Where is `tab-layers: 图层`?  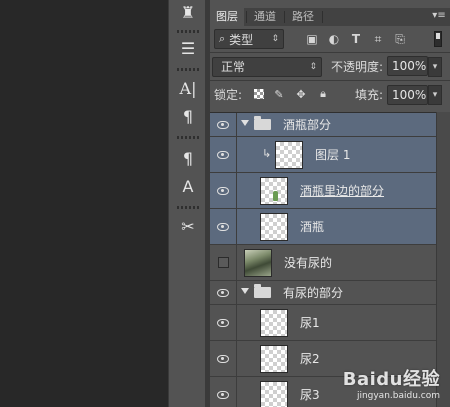 tab-layers: 图层 is located at coordinates (227, 17).